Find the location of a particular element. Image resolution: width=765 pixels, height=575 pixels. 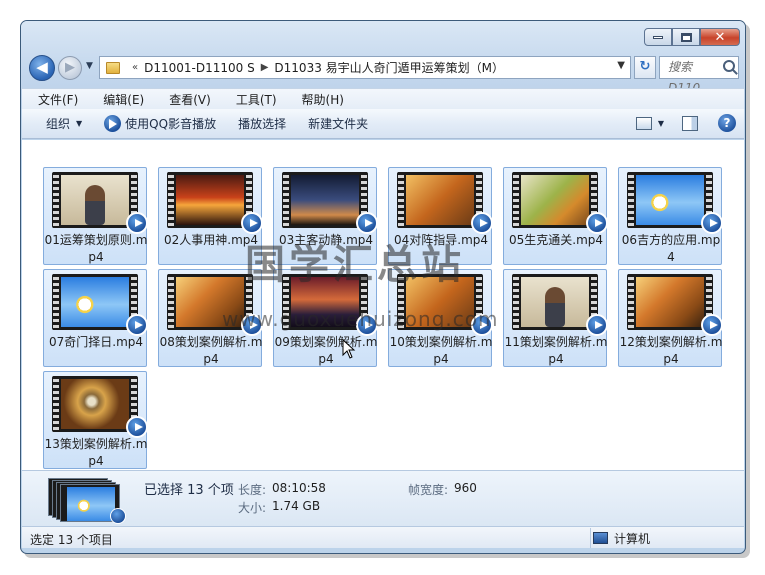

command-bar: 组织 ▼ 使用QQ影音播放 播放选择 新建文件夹 ▼ ? is located at coordinates (383, 124).